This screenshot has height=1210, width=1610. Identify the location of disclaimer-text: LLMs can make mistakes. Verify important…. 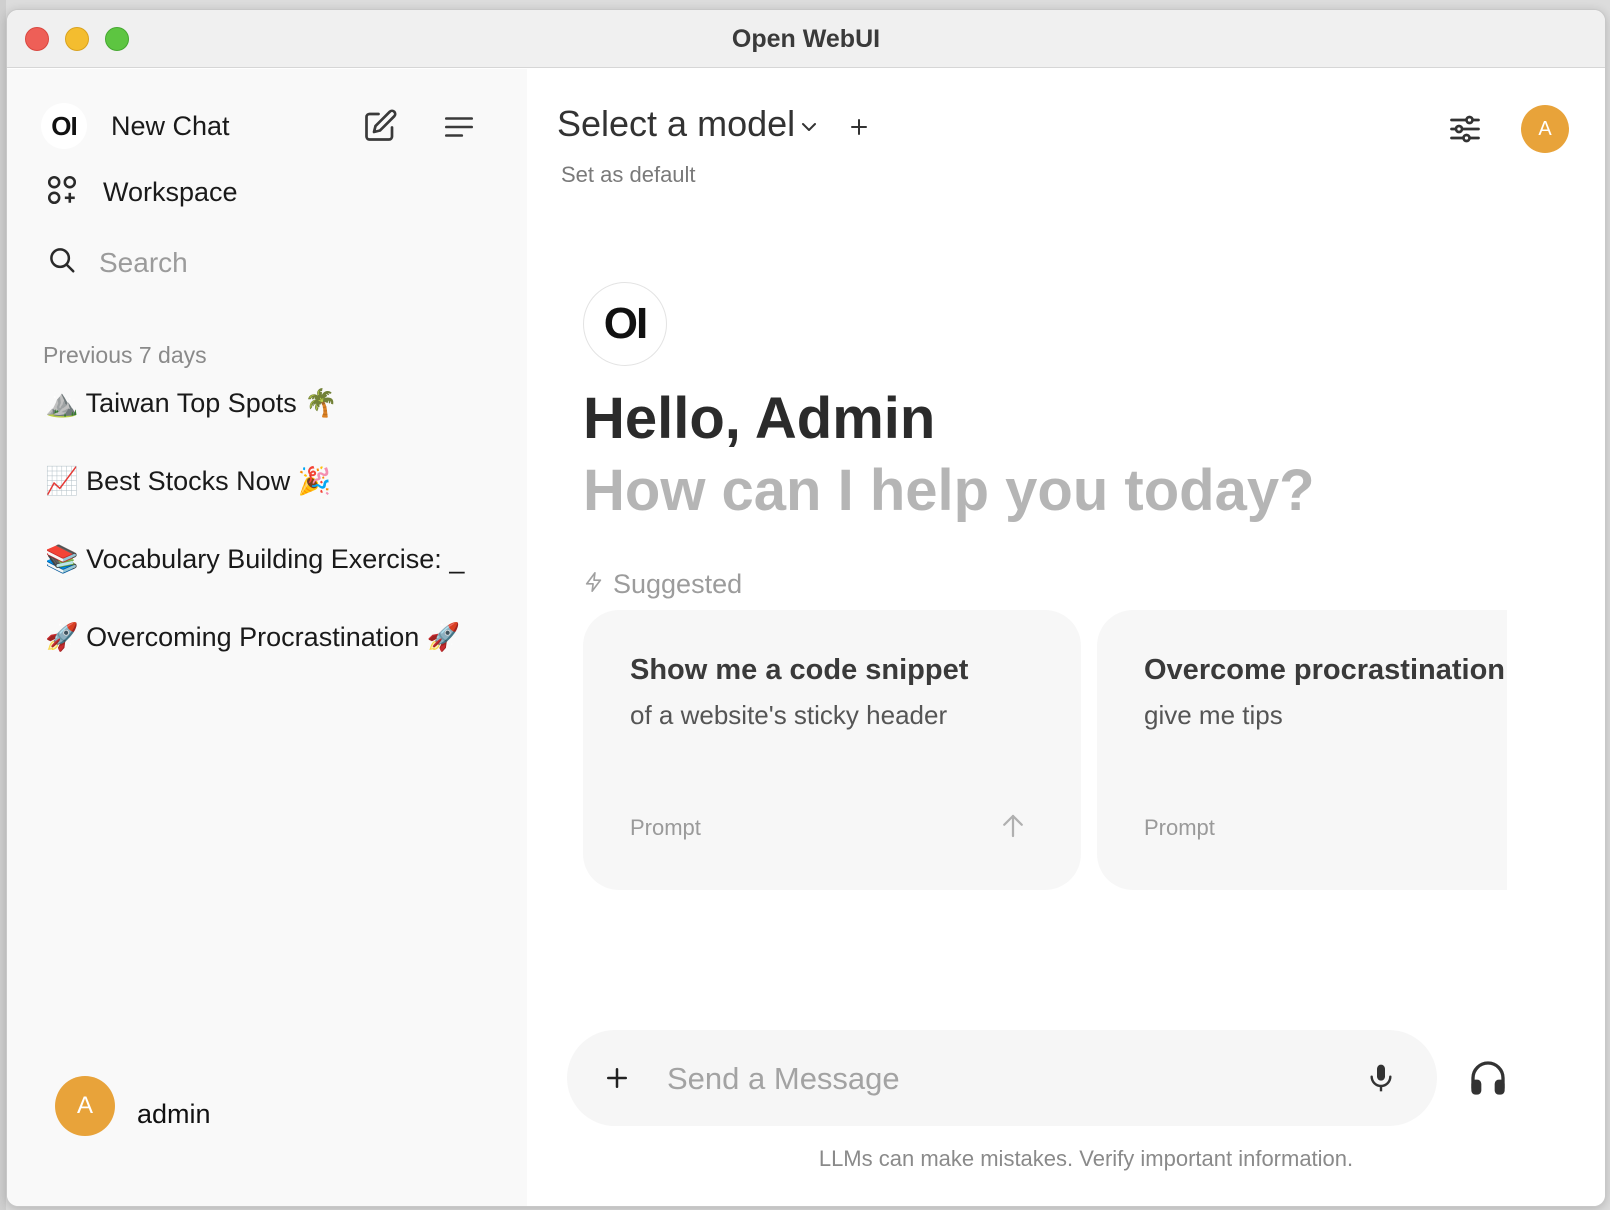
(1086, 1158).